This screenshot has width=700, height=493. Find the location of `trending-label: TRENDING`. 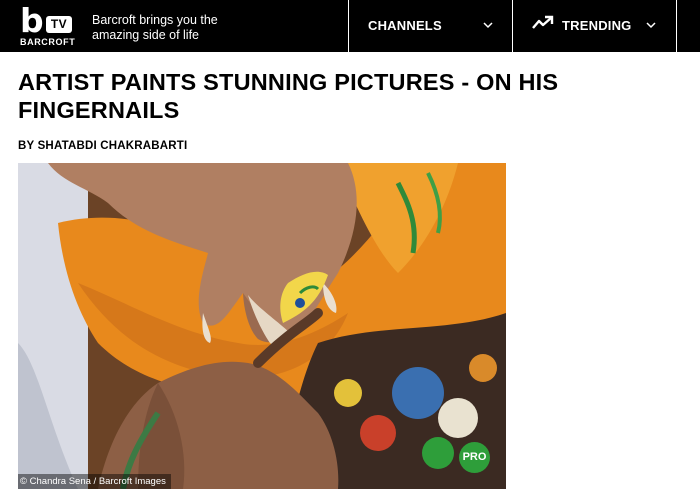

trending-label: TRENDING is located at coordinates (597, 25).